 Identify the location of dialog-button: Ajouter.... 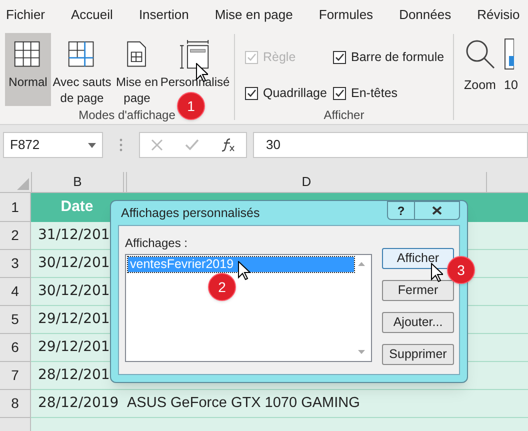
(418, 322).